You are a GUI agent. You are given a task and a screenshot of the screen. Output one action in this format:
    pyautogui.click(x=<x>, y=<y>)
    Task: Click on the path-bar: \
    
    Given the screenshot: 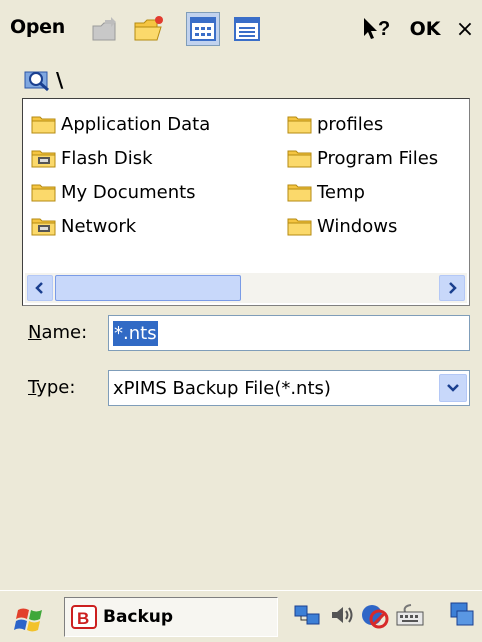 What is the action you would take?
    pyautogui.click(x=43, y=80)
    